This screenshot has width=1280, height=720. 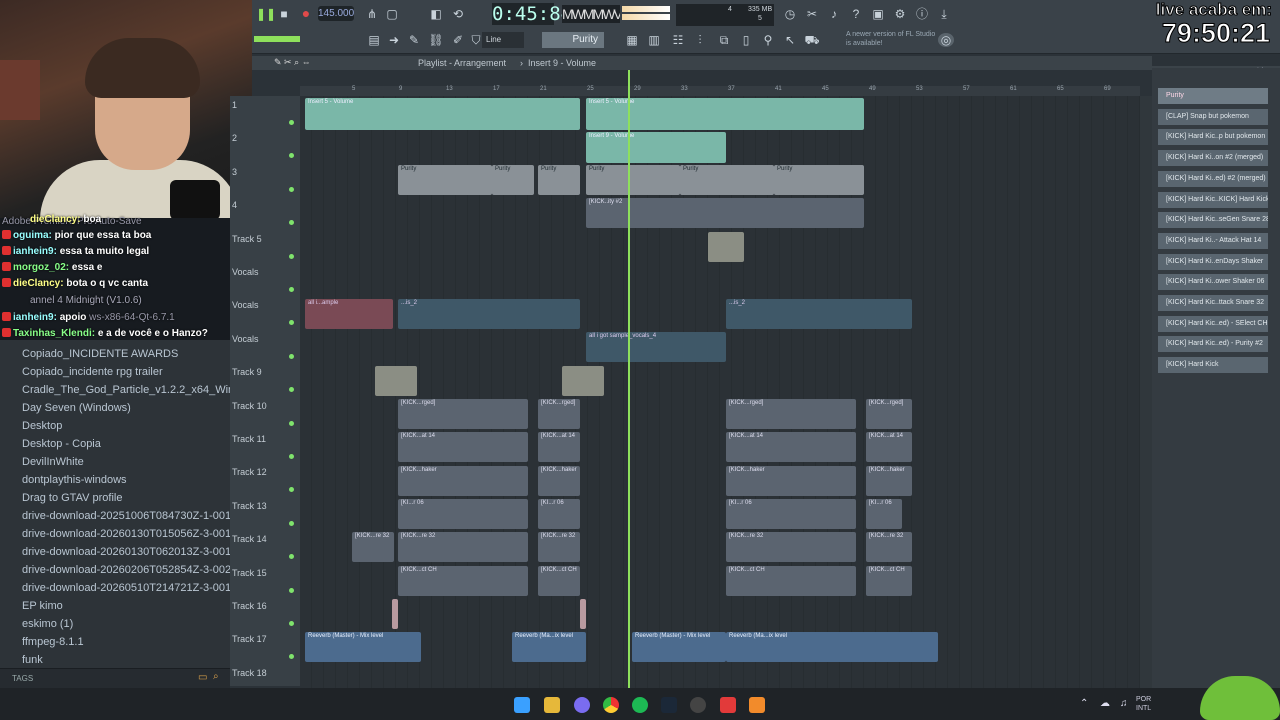 I want to click on link-icon: ⛓, so click(x=436, y=40).